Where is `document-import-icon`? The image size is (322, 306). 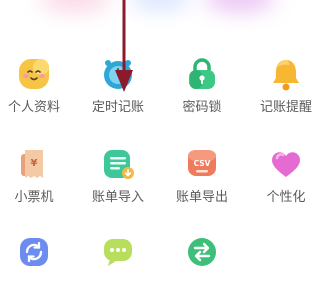
document-import-icon is located at coordinates (119, 164).